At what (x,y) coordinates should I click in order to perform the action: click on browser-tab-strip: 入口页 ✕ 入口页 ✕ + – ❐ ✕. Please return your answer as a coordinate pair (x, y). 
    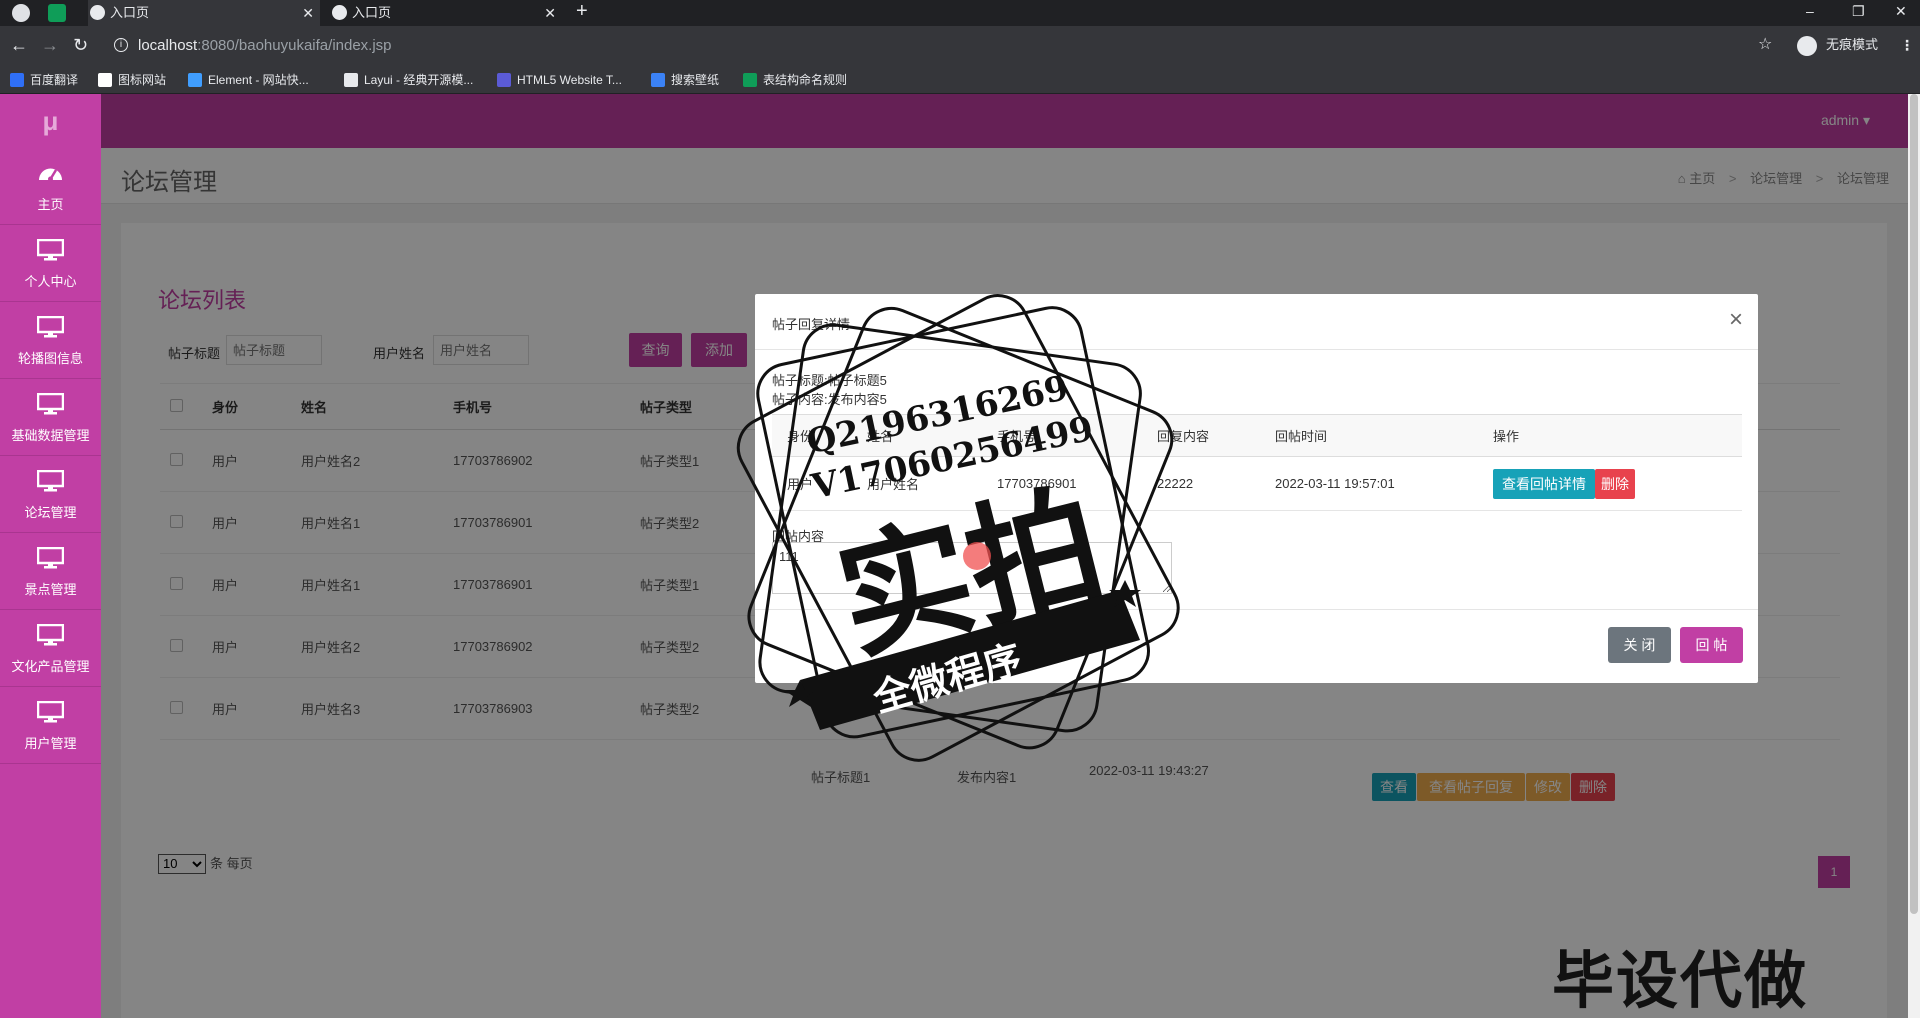
    Looking at the image, I should click on (960, 13).